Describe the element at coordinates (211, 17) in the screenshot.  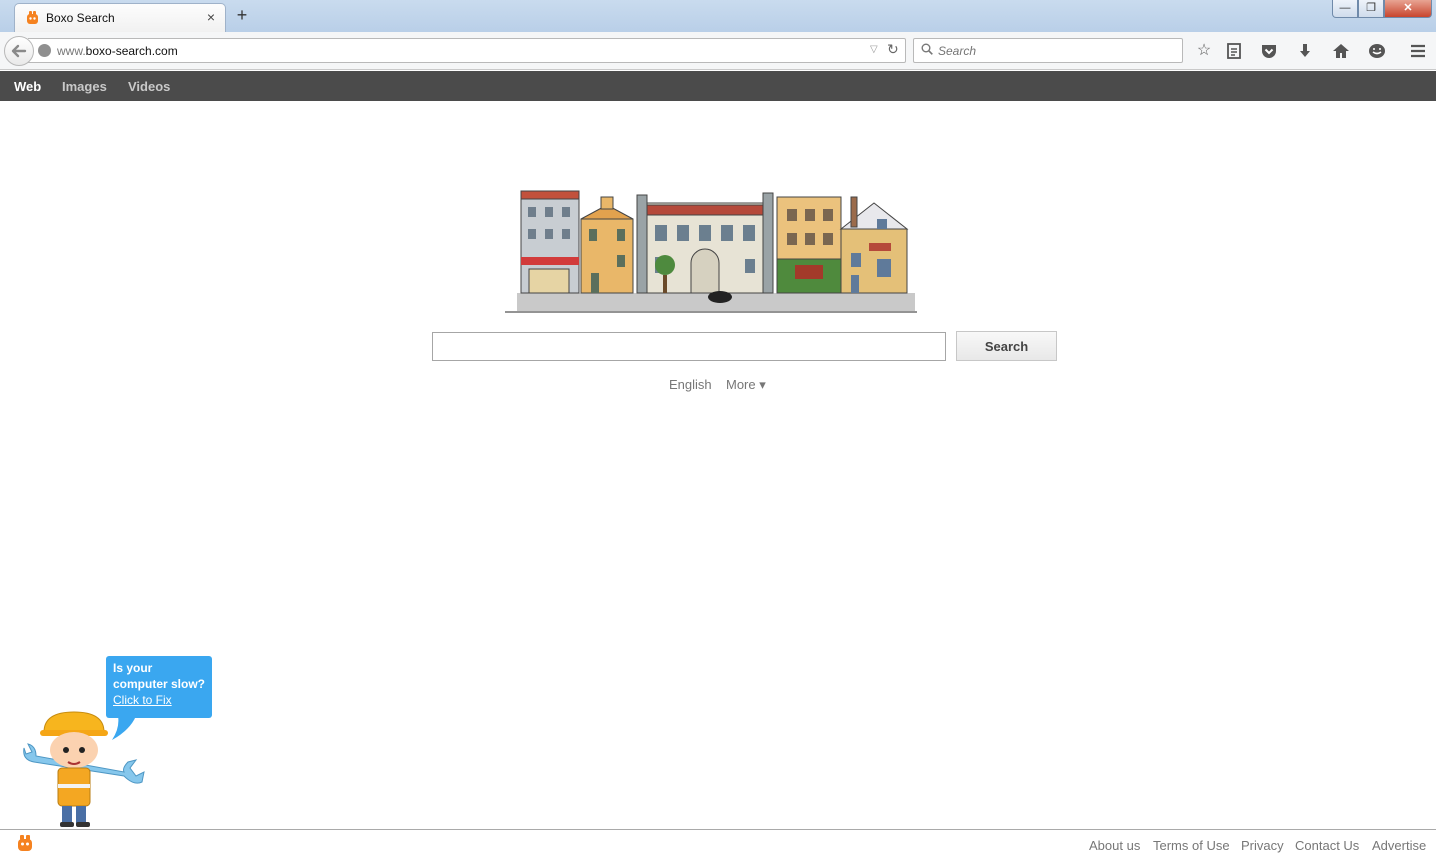
I see `tab-close-icon: ×` at that location.